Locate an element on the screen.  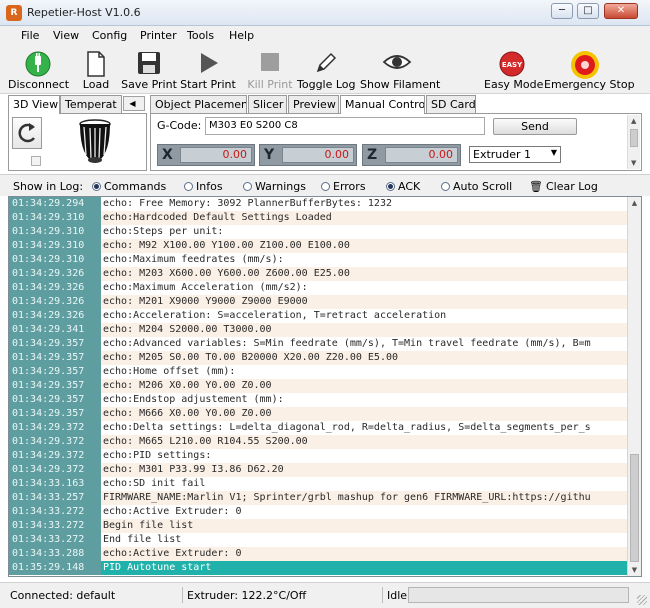
z-position-field: 0.00 is located at coordinates (421, 155).